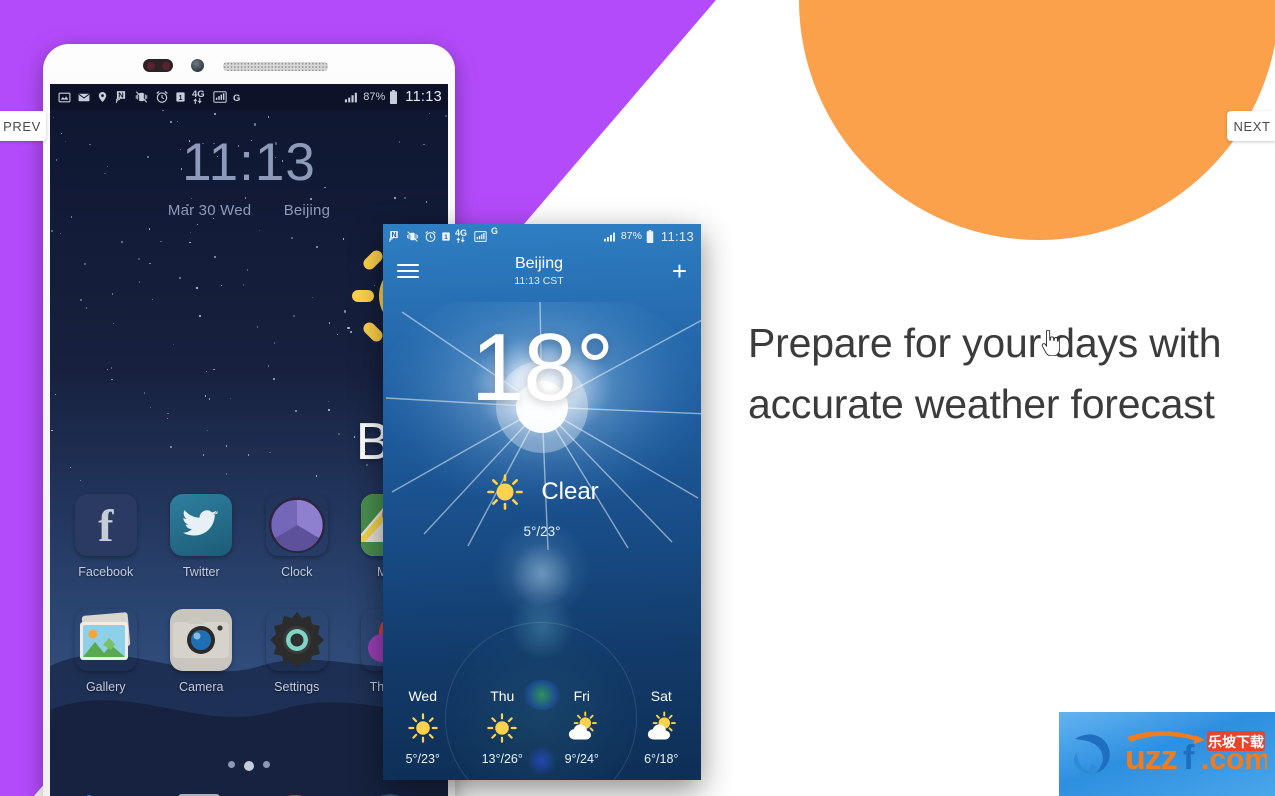 The height and width of the screenshot is (796, 1275). What do you see at coordinates (297, 525) in the screenshot?
I see `clock-icon` at bounding box center [297, 525].